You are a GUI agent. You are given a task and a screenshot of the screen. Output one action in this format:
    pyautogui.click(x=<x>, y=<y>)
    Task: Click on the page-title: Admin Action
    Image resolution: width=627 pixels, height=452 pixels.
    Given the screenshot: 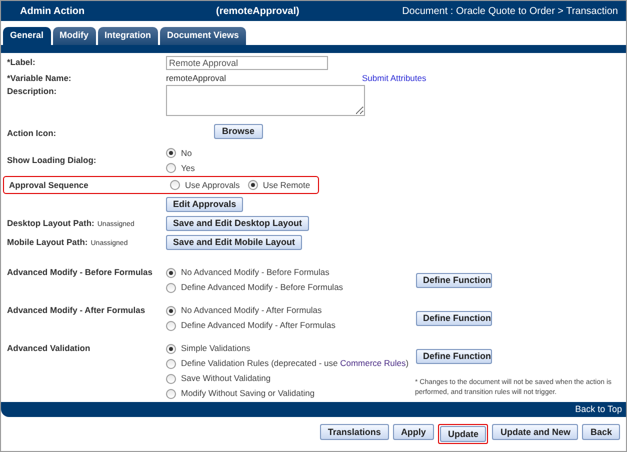 What is the action you would take?
    pyautogui.click(x=53, y=11)
    